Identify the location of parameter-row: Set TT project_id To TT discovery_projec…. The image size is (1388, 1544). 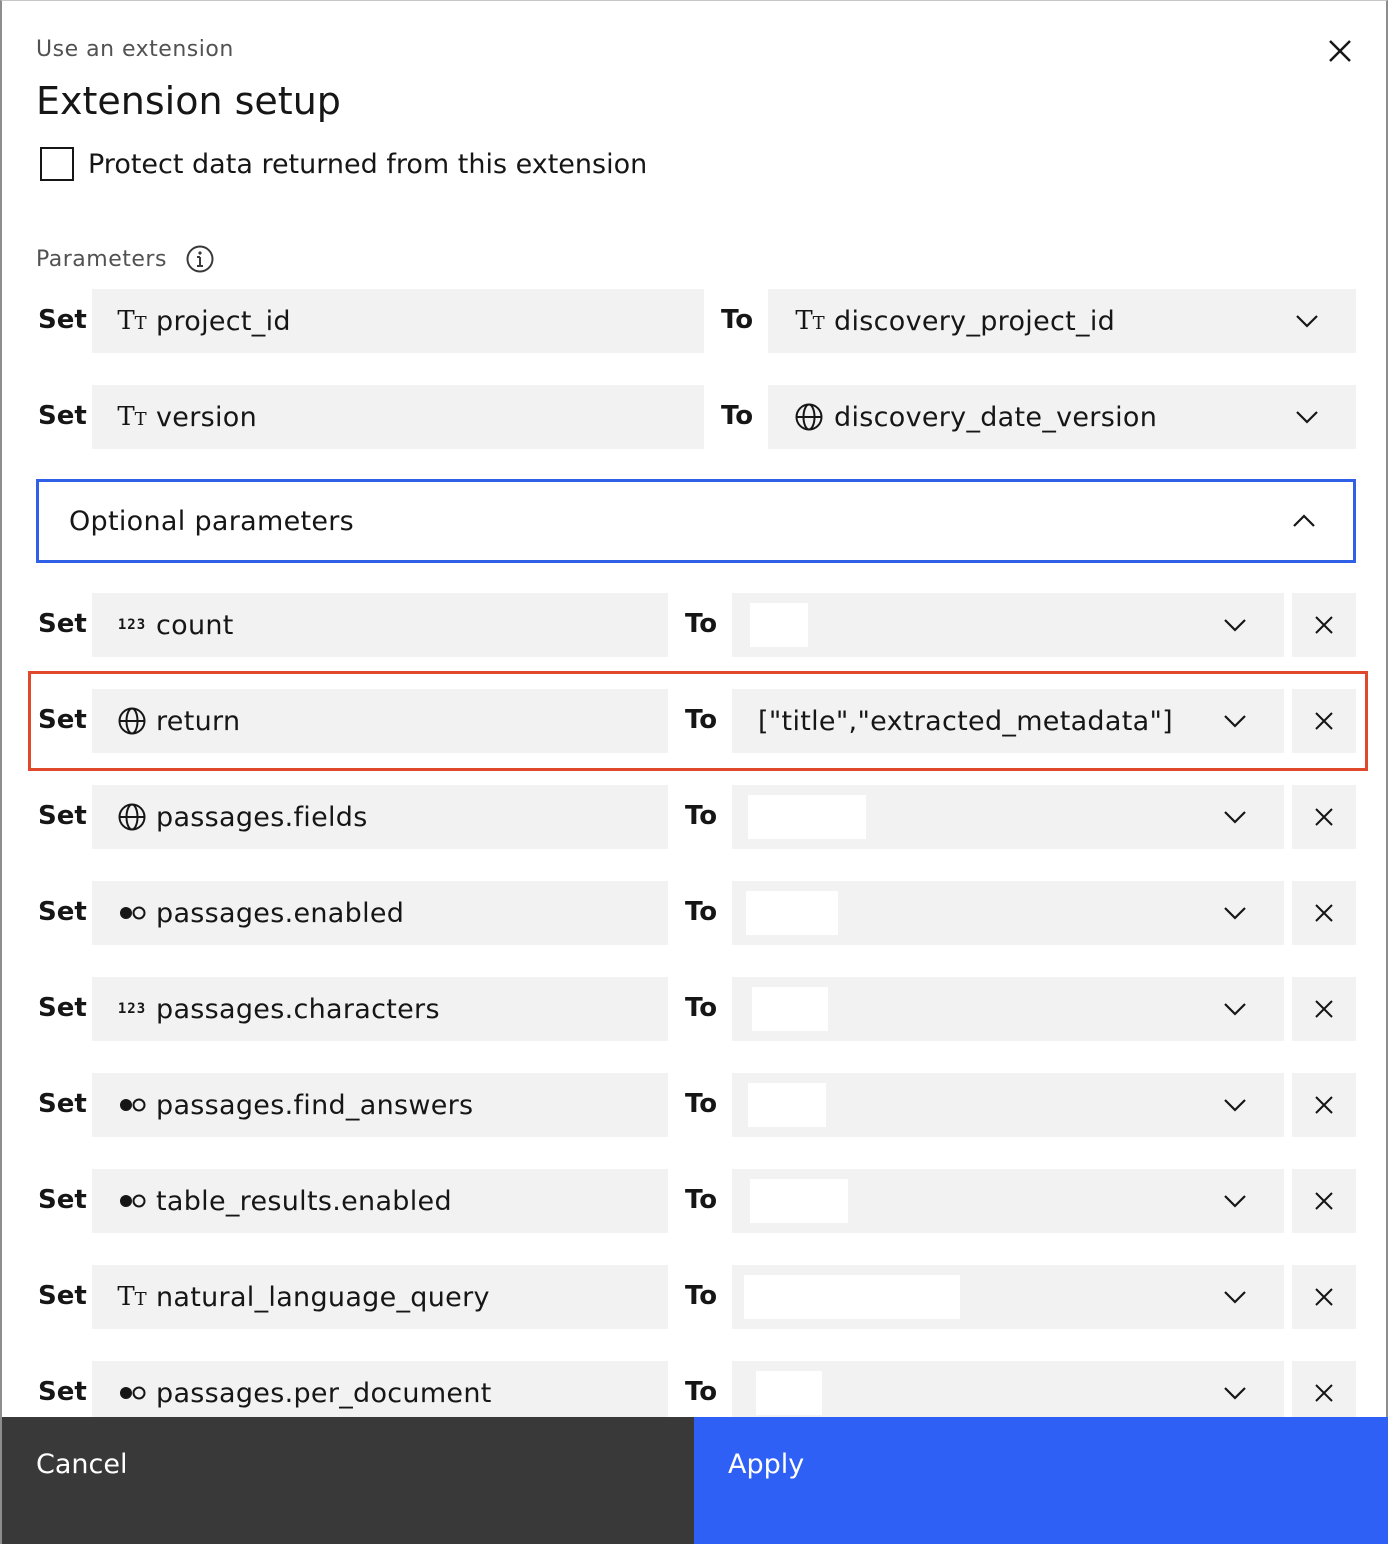
(695, 321).